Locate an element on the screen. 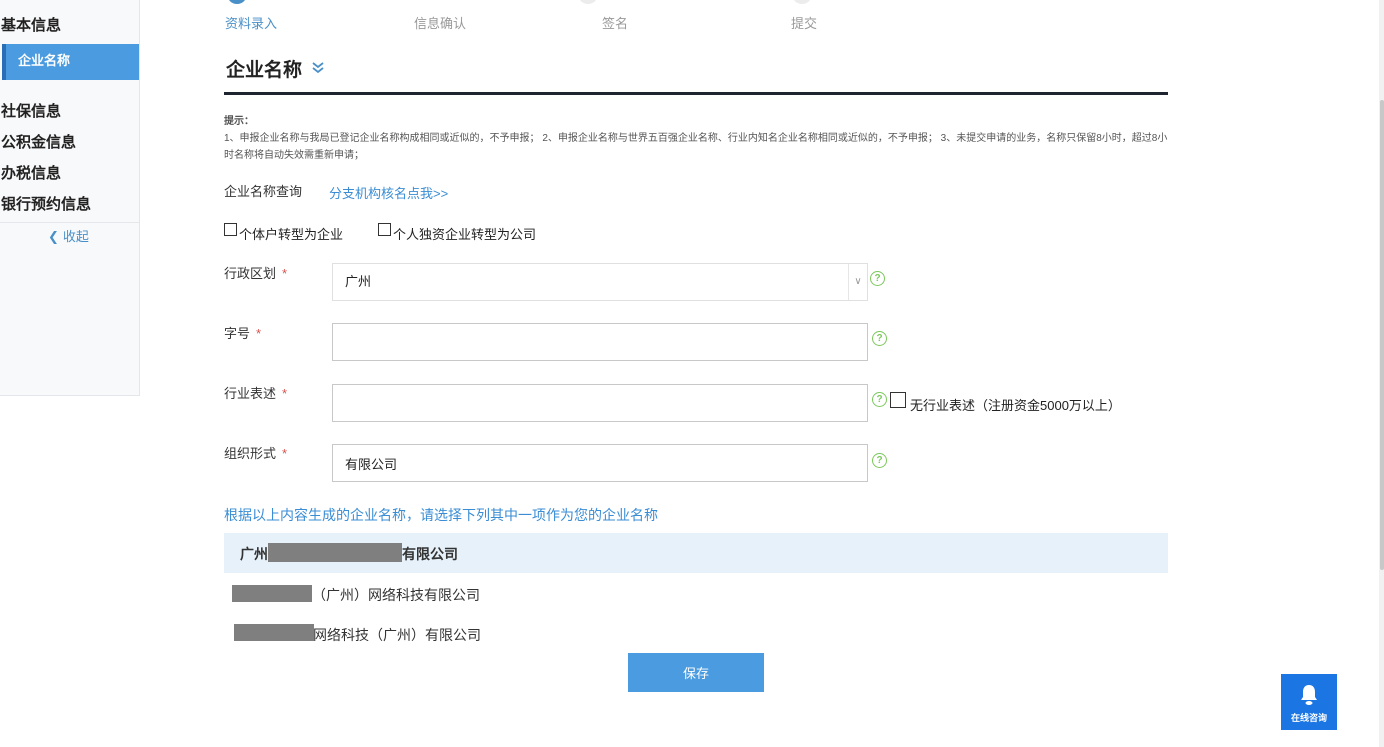 This screenshot has height=747, width=1384. individual-to-enterprise-label: 个体户转型为企业 is located at coordinates (291, 234).